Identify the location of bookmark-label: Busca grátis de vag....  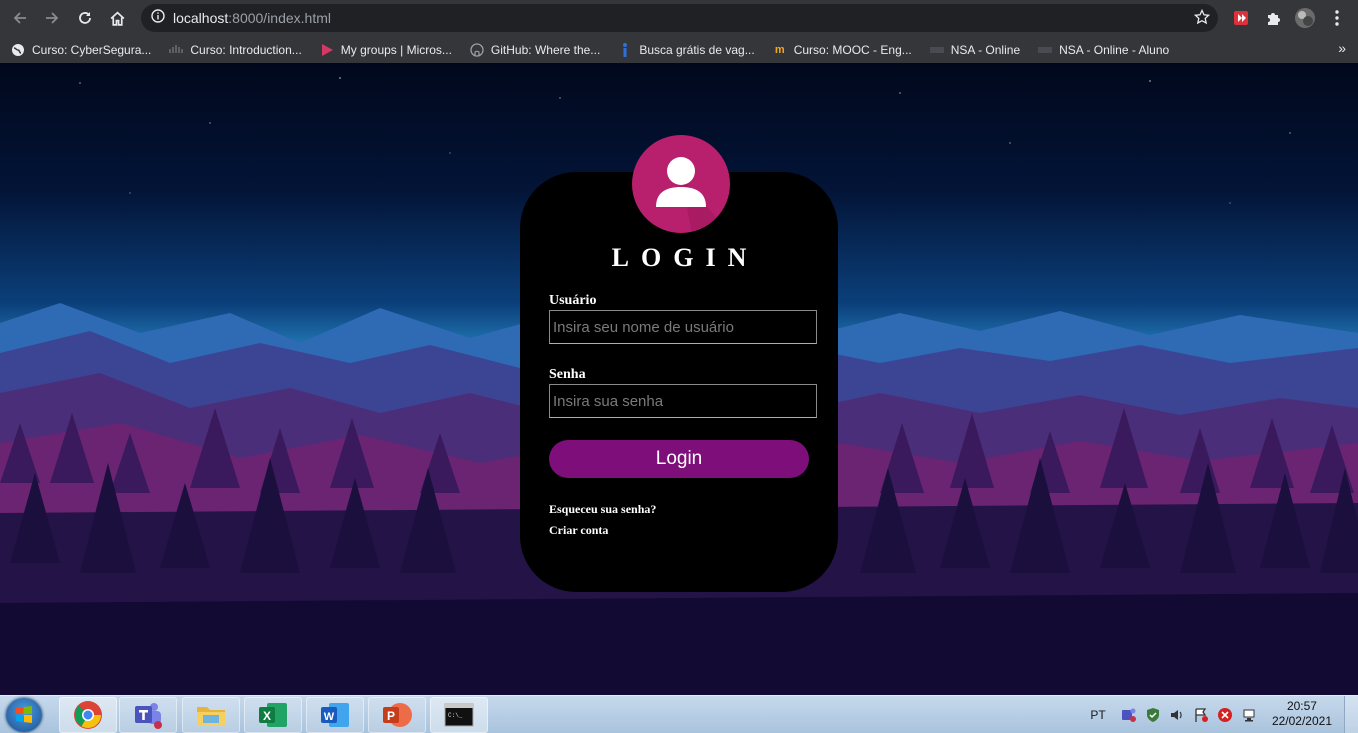
(697, 49).